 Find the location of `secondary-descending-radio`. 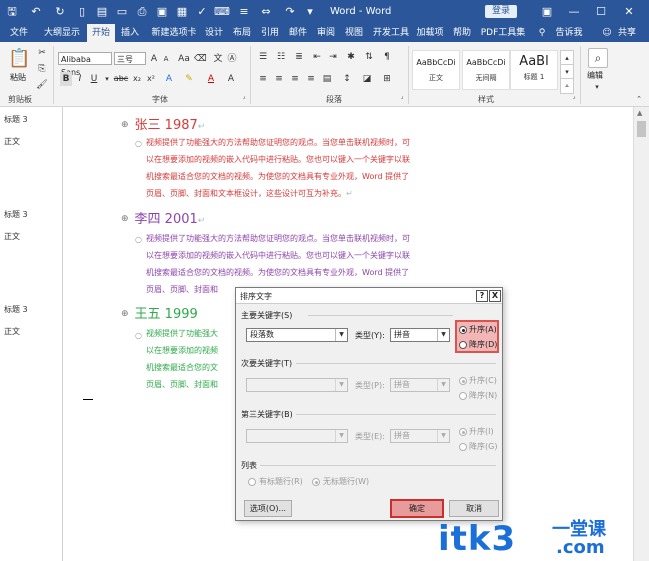

secondary-descending-radio is located at coordinates (463, 396).